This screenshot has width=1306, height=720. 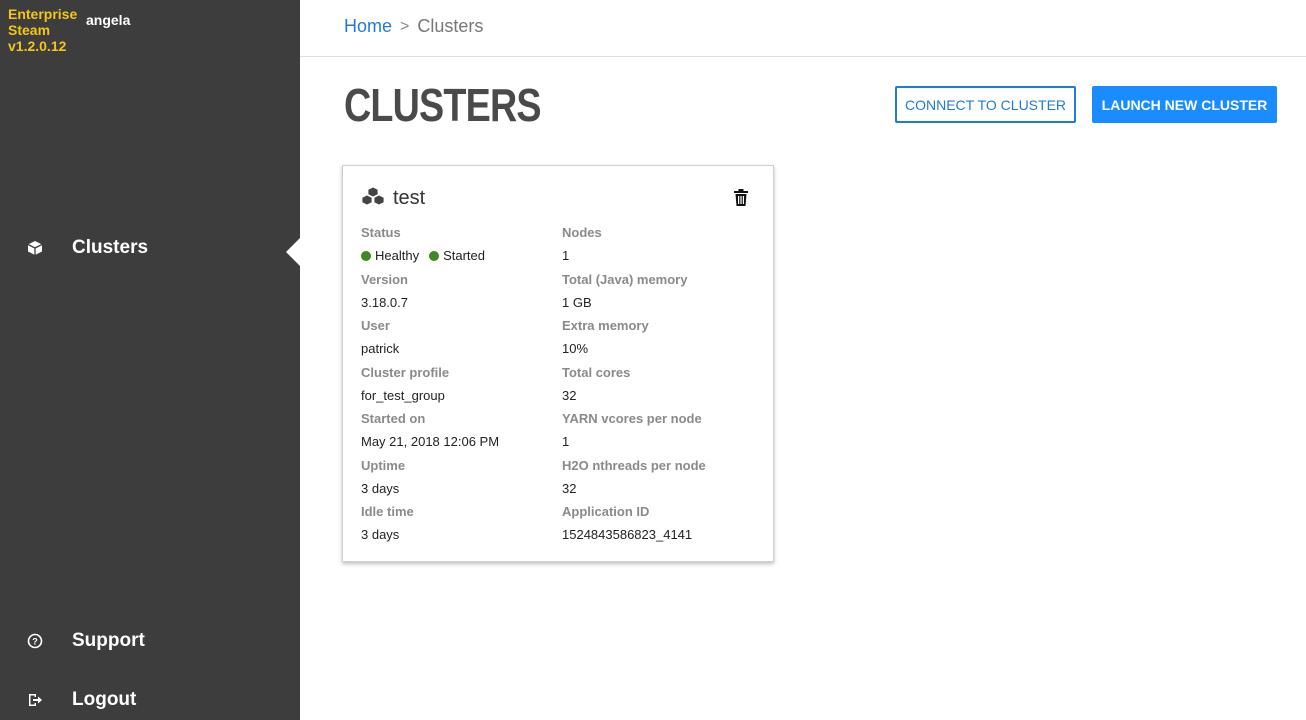 What do you see at coordinates (803, 56) in the screenshot?
I see `header-divider` at bounding box center [803, 56].